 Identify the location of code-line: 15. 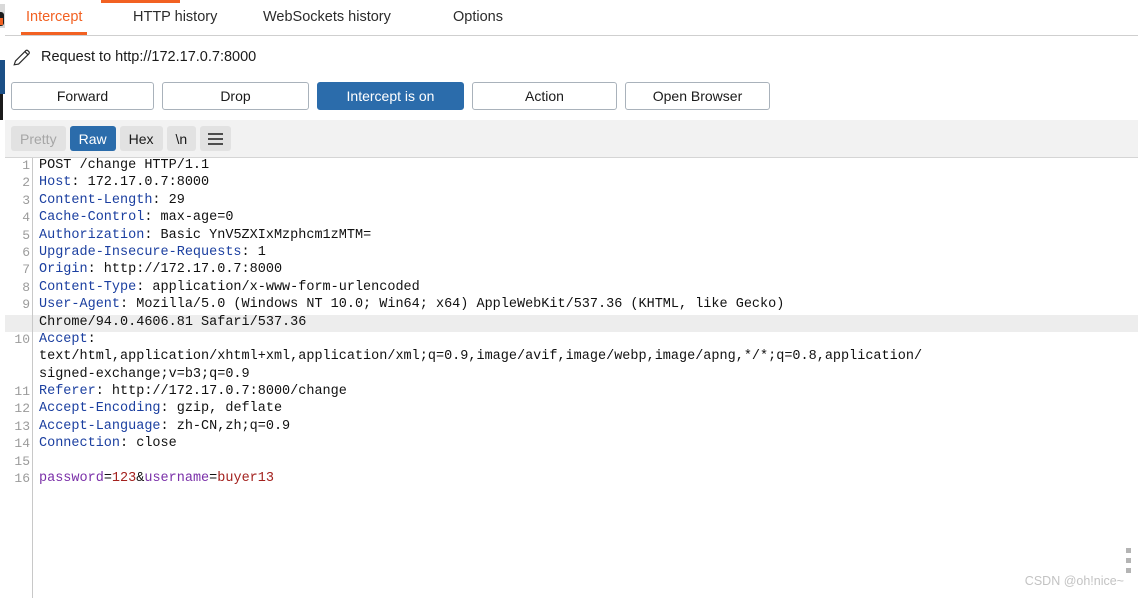
(571, 462).